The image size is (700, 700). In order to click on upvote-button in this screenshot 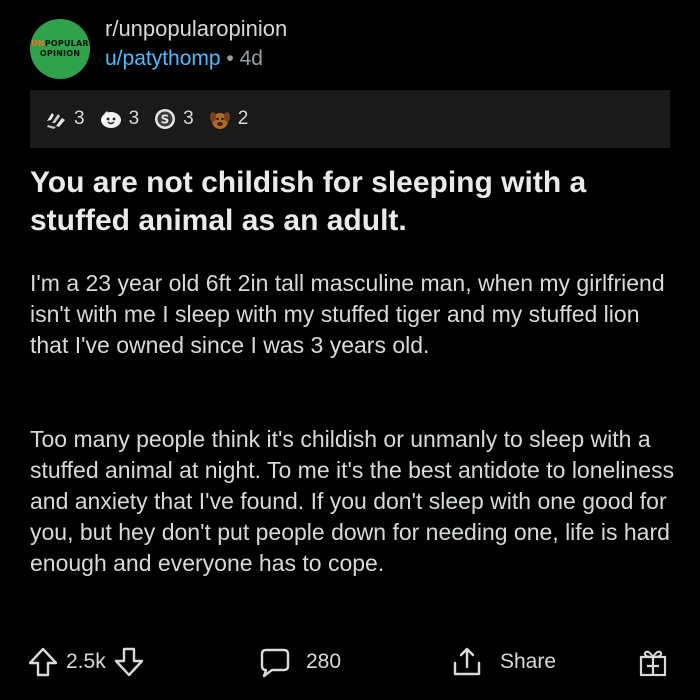, I will do `click(43, 662)`.